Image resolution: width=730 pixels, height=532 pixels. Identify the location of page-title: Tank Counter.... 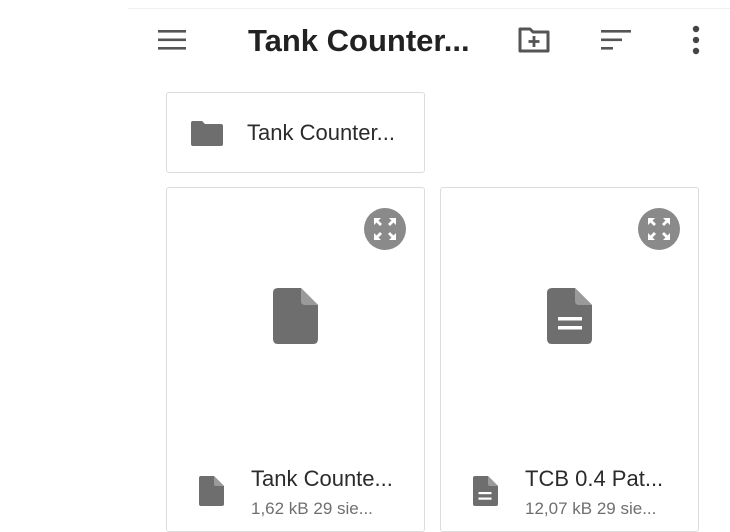
(359, 40).